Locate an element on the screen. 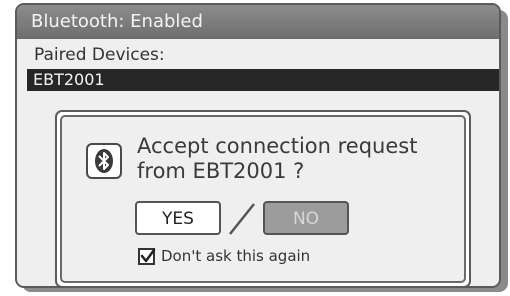  prompt-line-2: from EBT2001 ? is located at coordinates (221, 171).